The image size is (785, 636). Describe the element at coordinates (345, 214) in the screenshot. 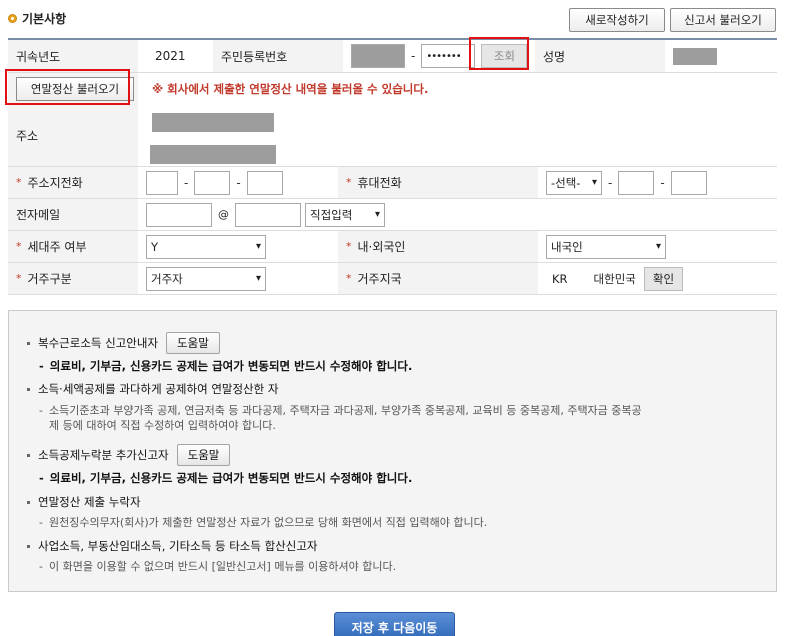

I see `email-domain-select: 직접입력 ▾` at that location.